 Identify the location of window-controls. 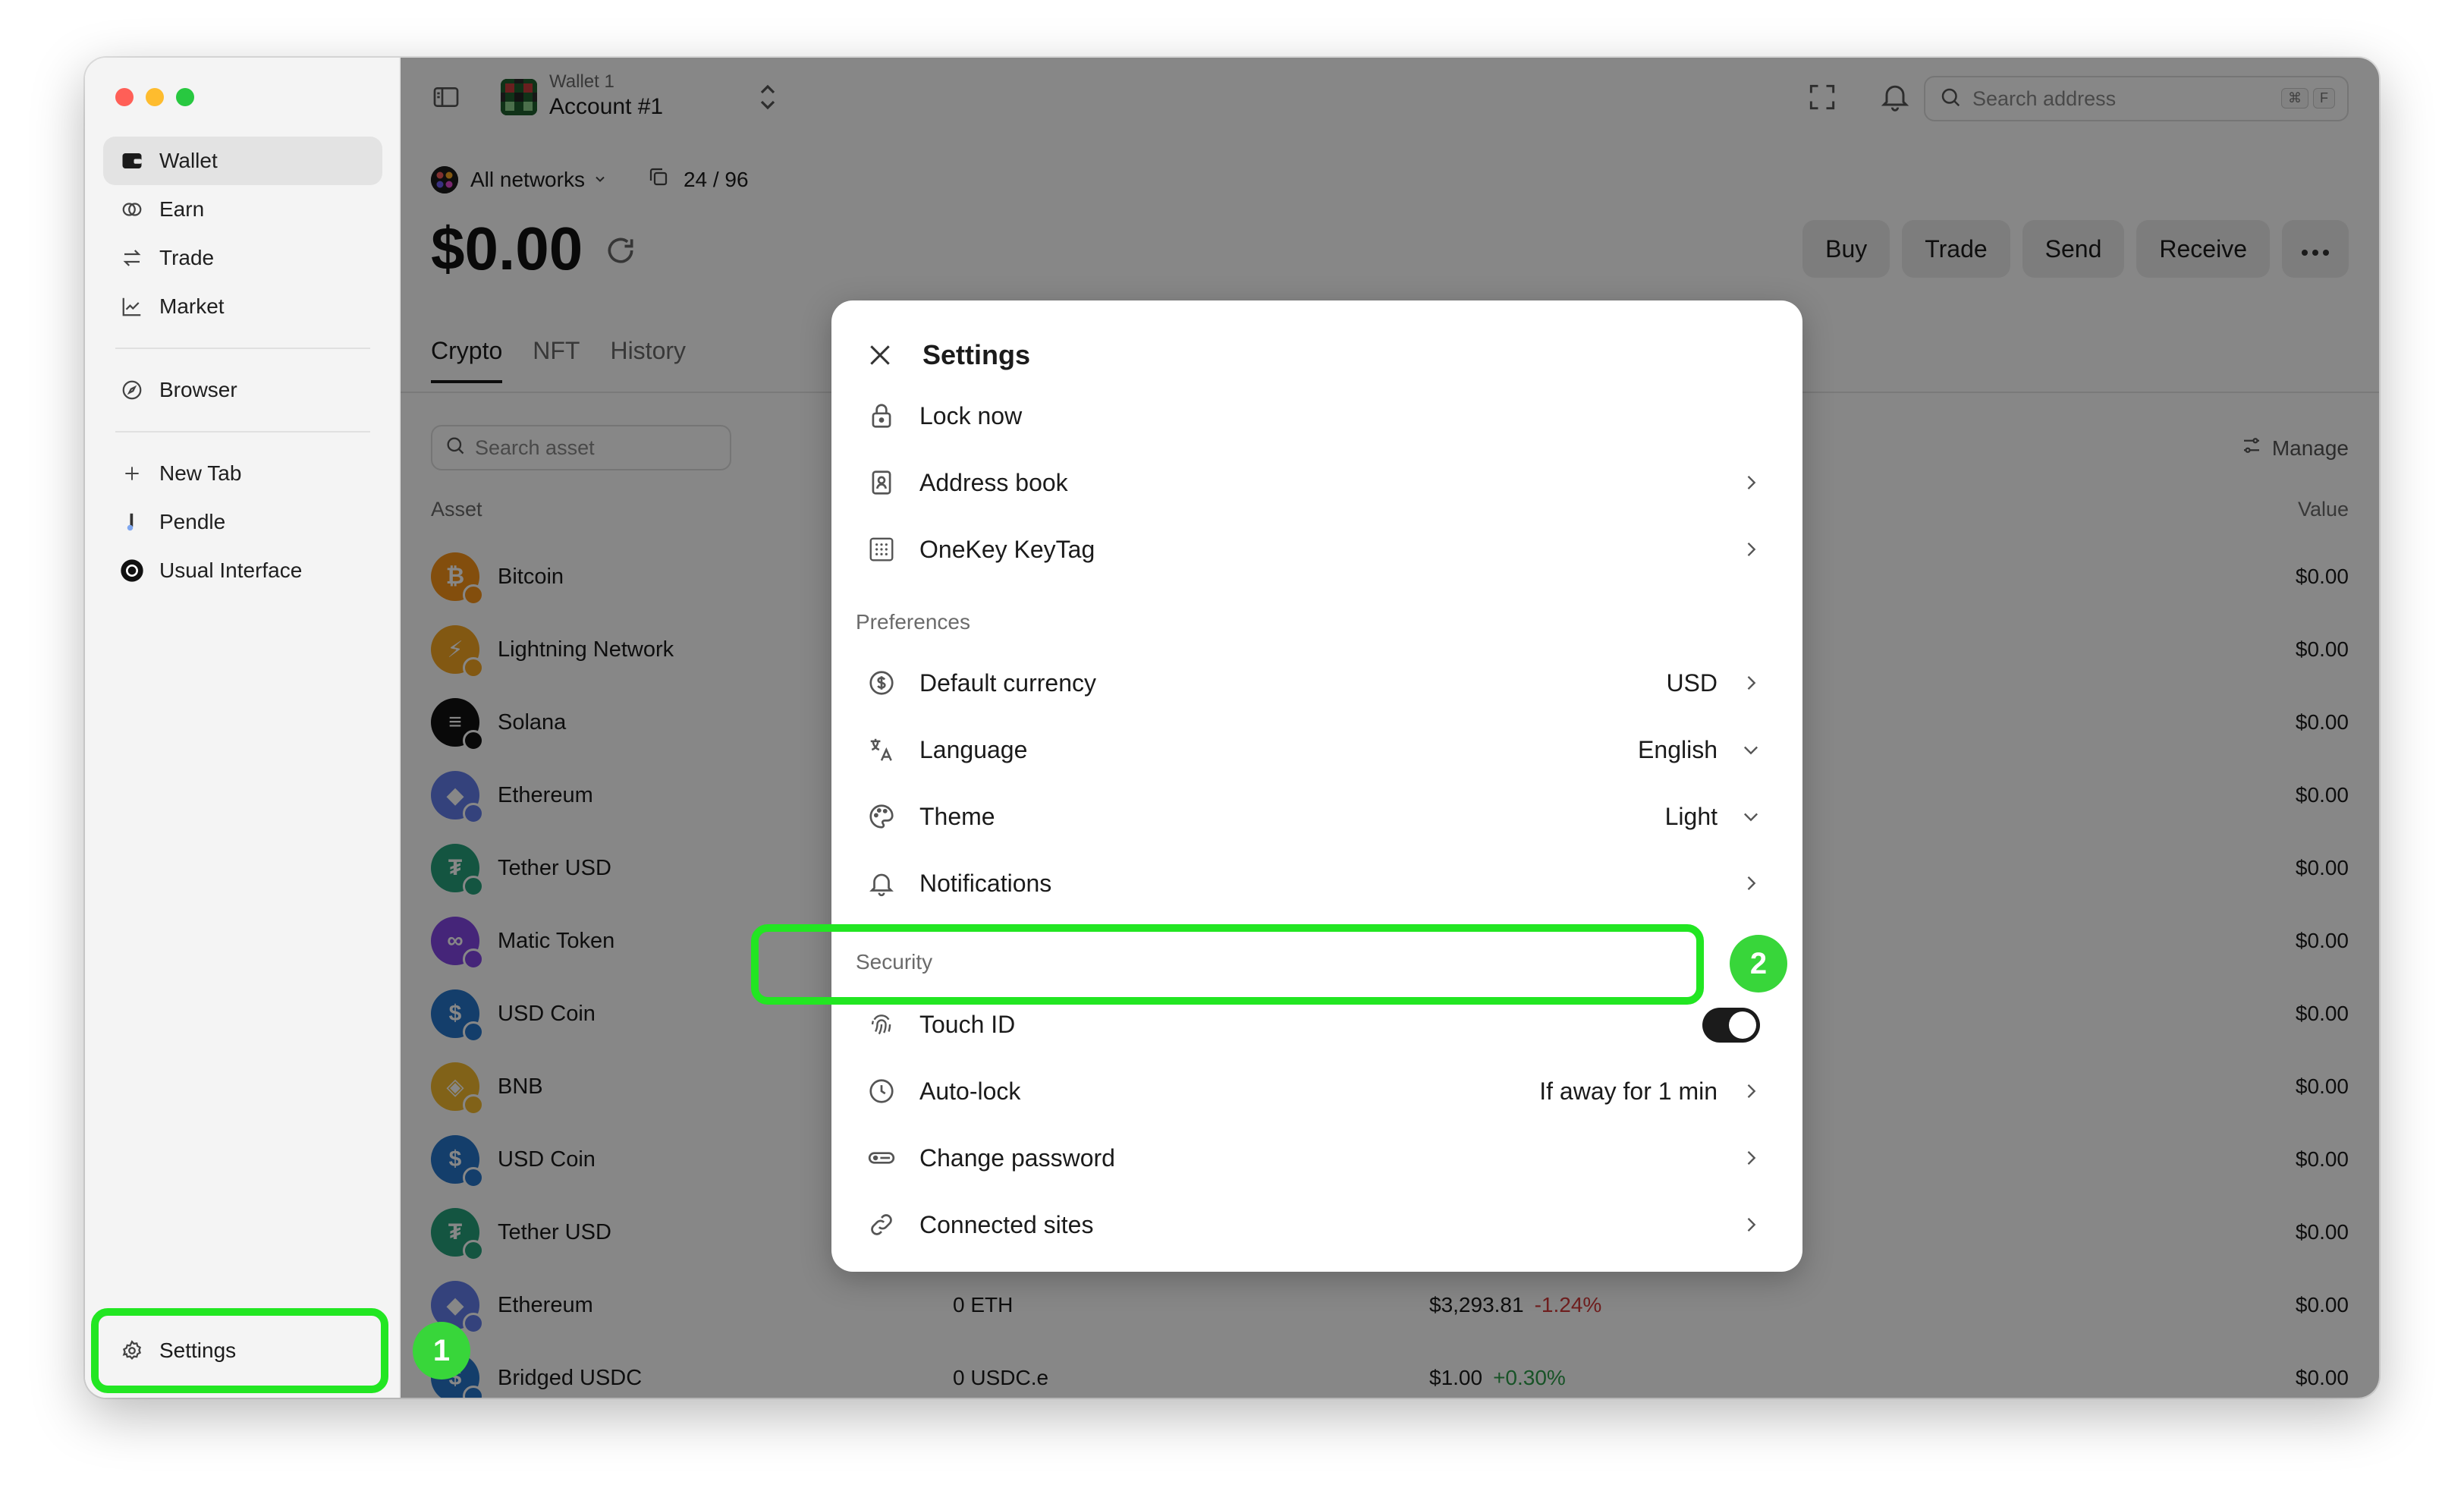
(154, 97).